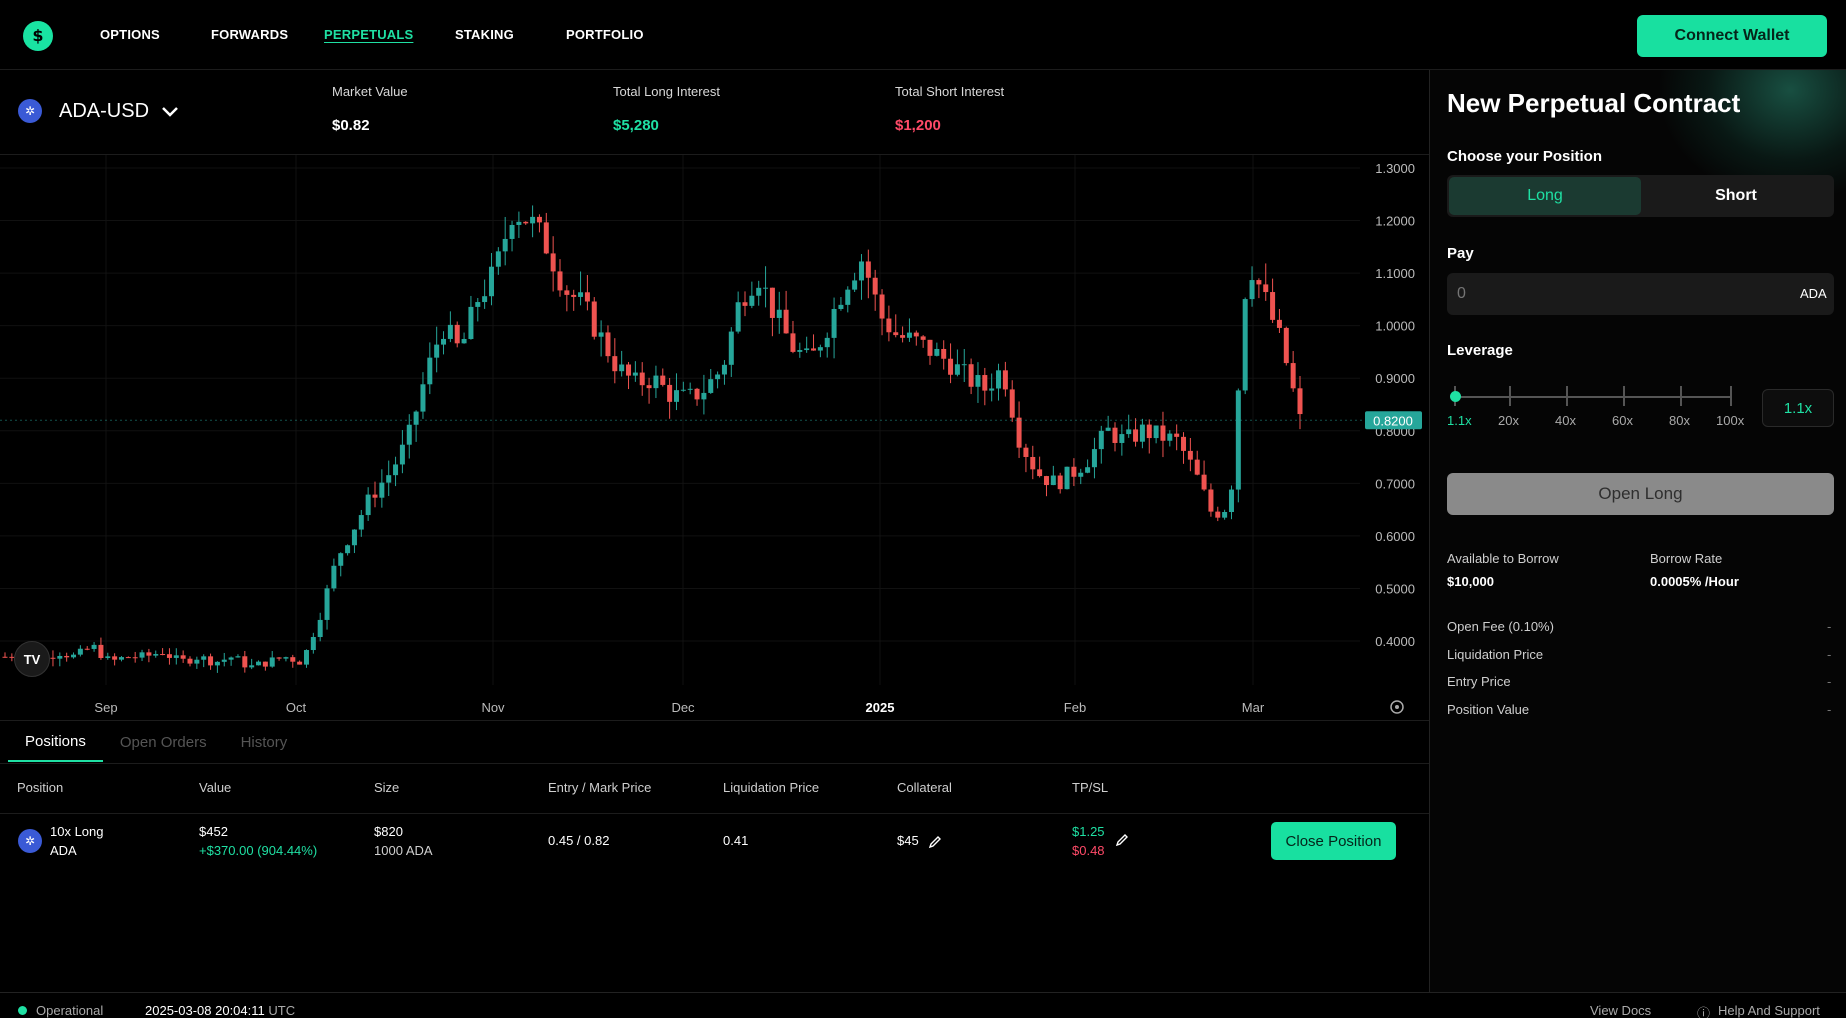  What do you see at coordinates (403, 841) in the screenshot?
I see `size-cell: $820 1000 ADA` at bounding box center [403, 841].